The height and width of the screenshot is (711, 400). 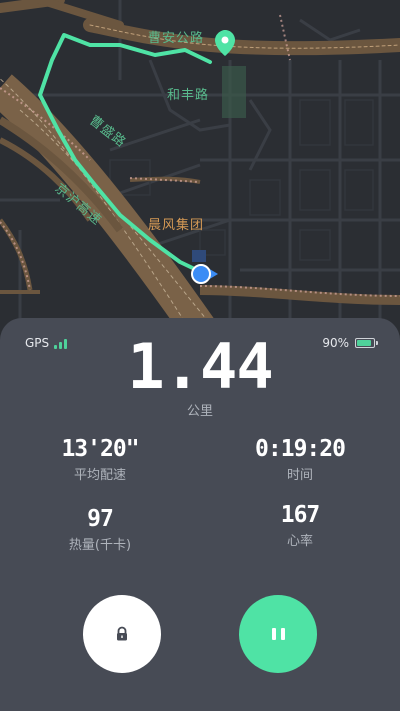 I want to click on pause-button, so click(x=278, y=634).